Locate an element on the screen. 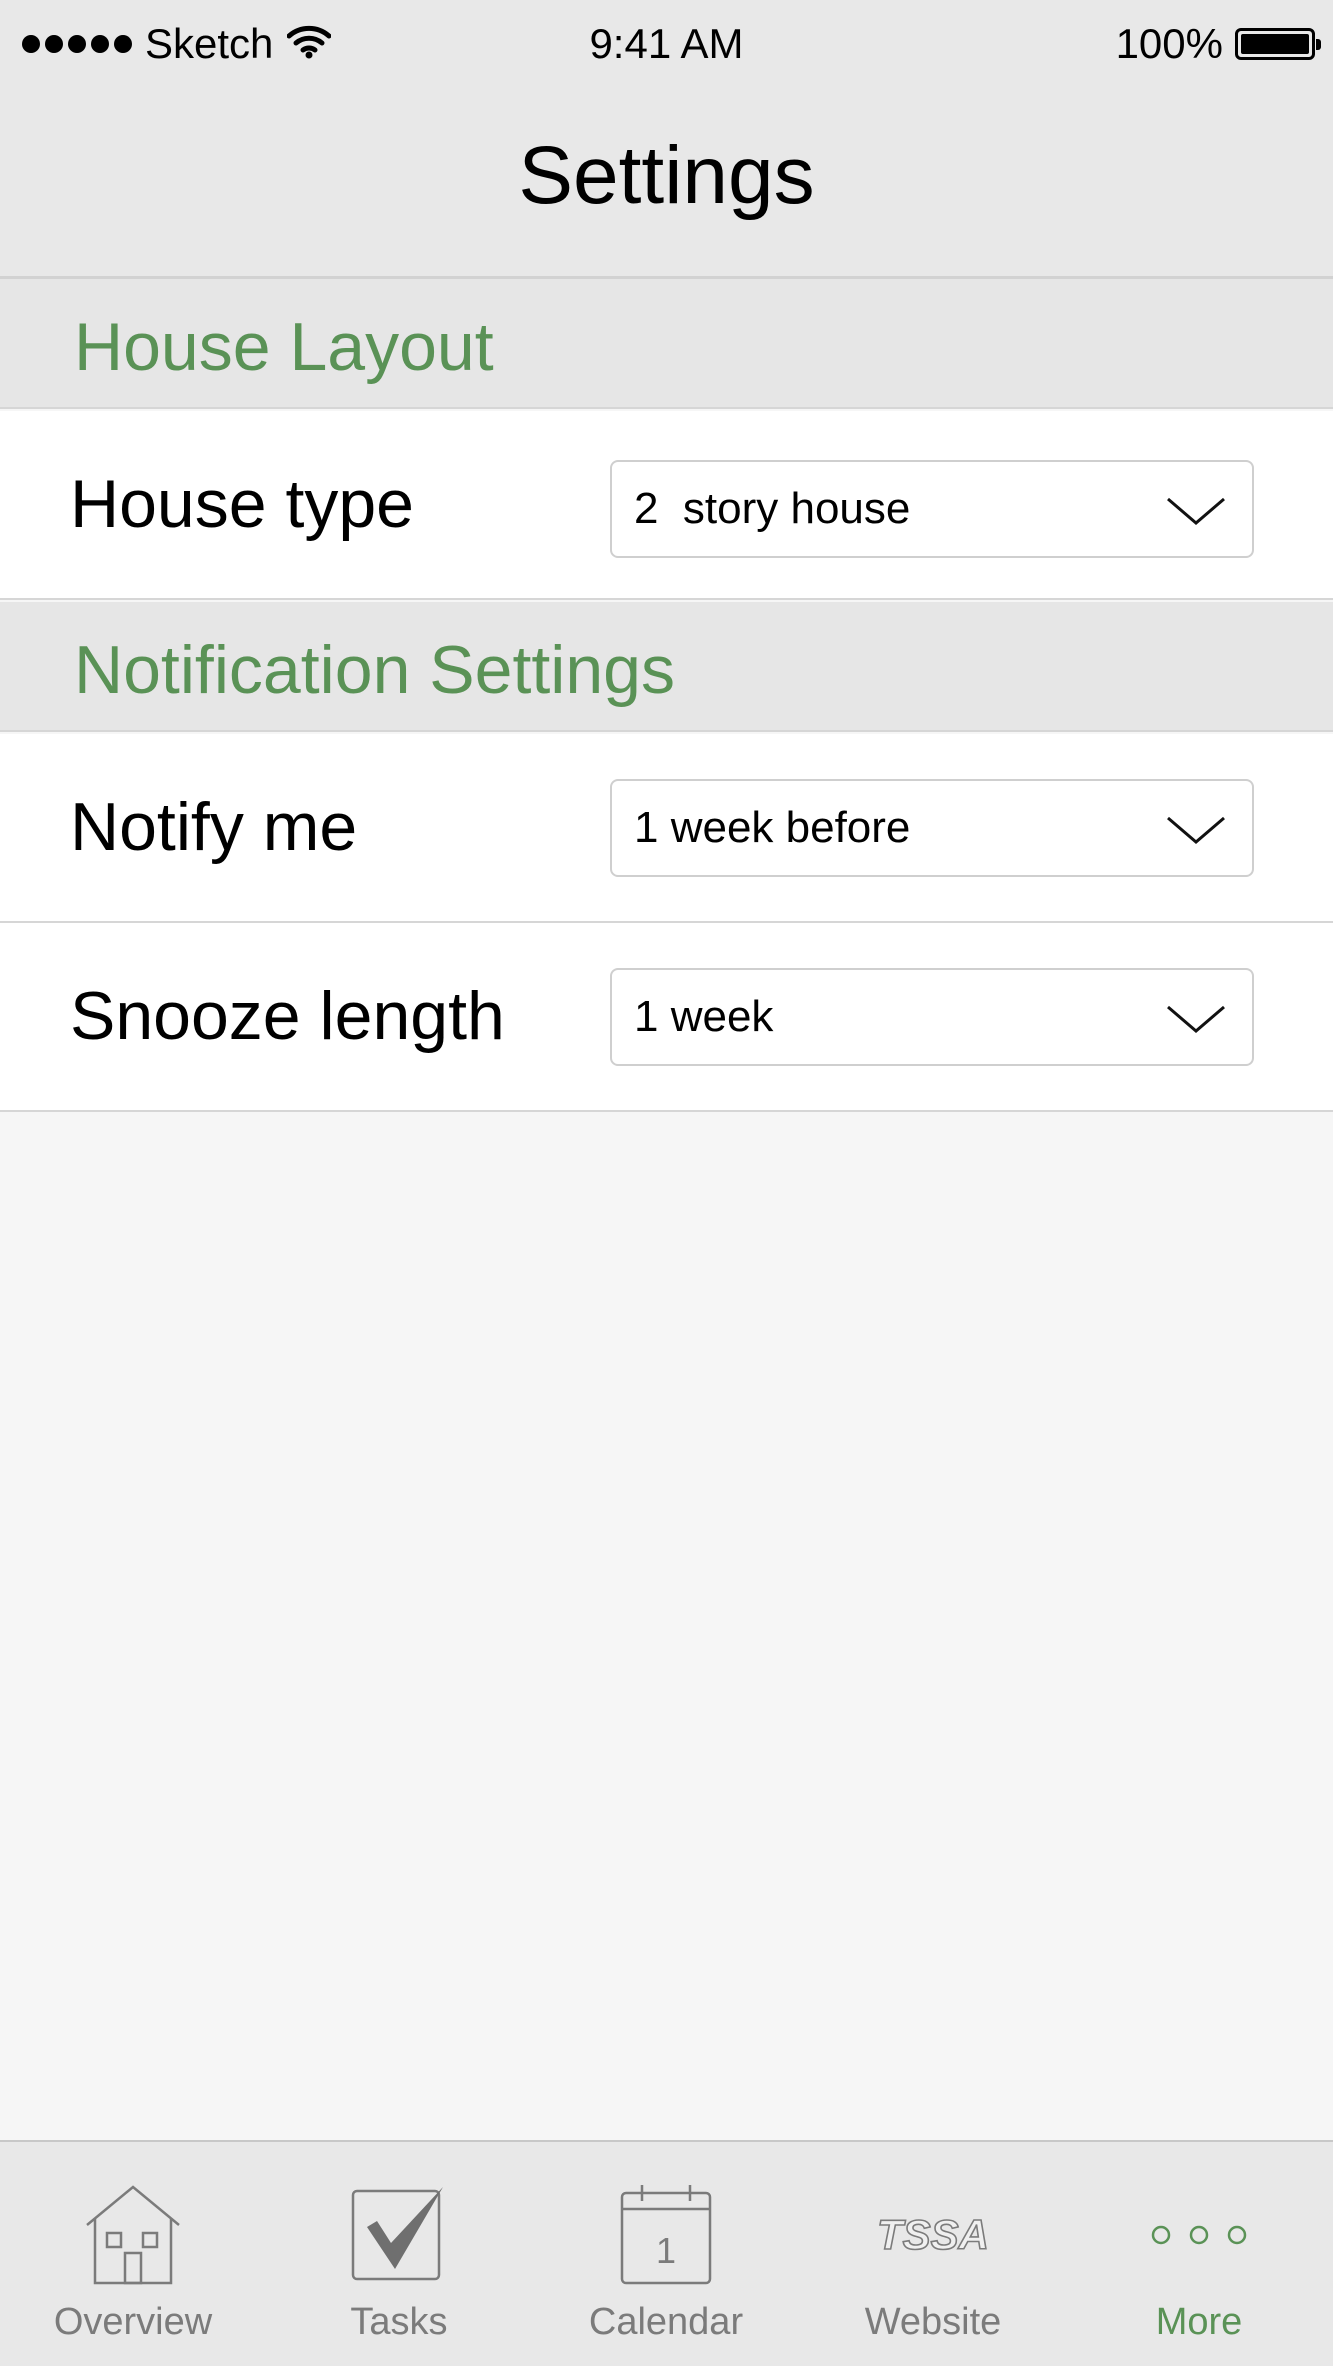 The width and height of the screenshot is (1333, 2366). more-dots-icon is located at coordinates (1199, 2235).